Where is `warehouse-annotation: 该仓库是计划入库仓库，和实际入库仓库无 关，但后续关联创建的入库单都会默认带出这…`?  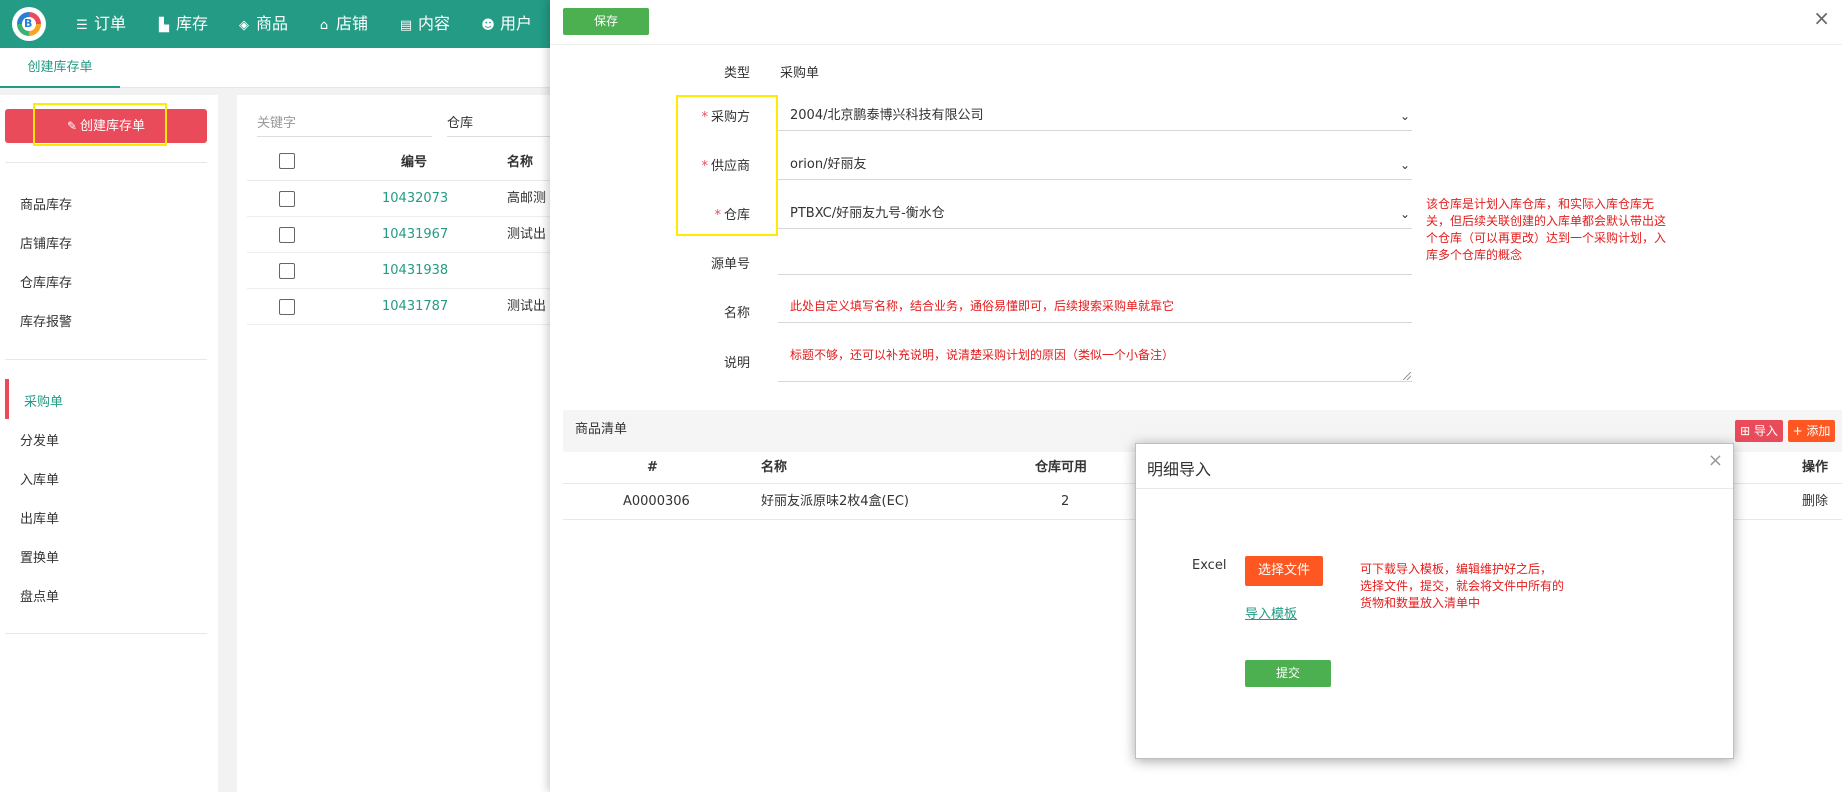
warehouse-annotation: 该仓库是计划入库仓库，和实际入库仓库无 关，但后续关联创建的入库单都会默认带出这… is located at coordinates (1546, 230).